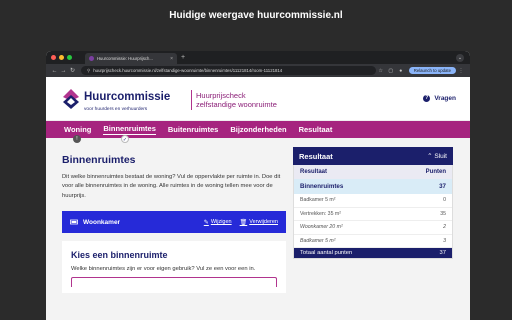  Describe the element at coordinates (258, 57) in the screenshot. I see `tab-bar: Huurcommissie: Huurprijsch... × + ⌄` at that location.